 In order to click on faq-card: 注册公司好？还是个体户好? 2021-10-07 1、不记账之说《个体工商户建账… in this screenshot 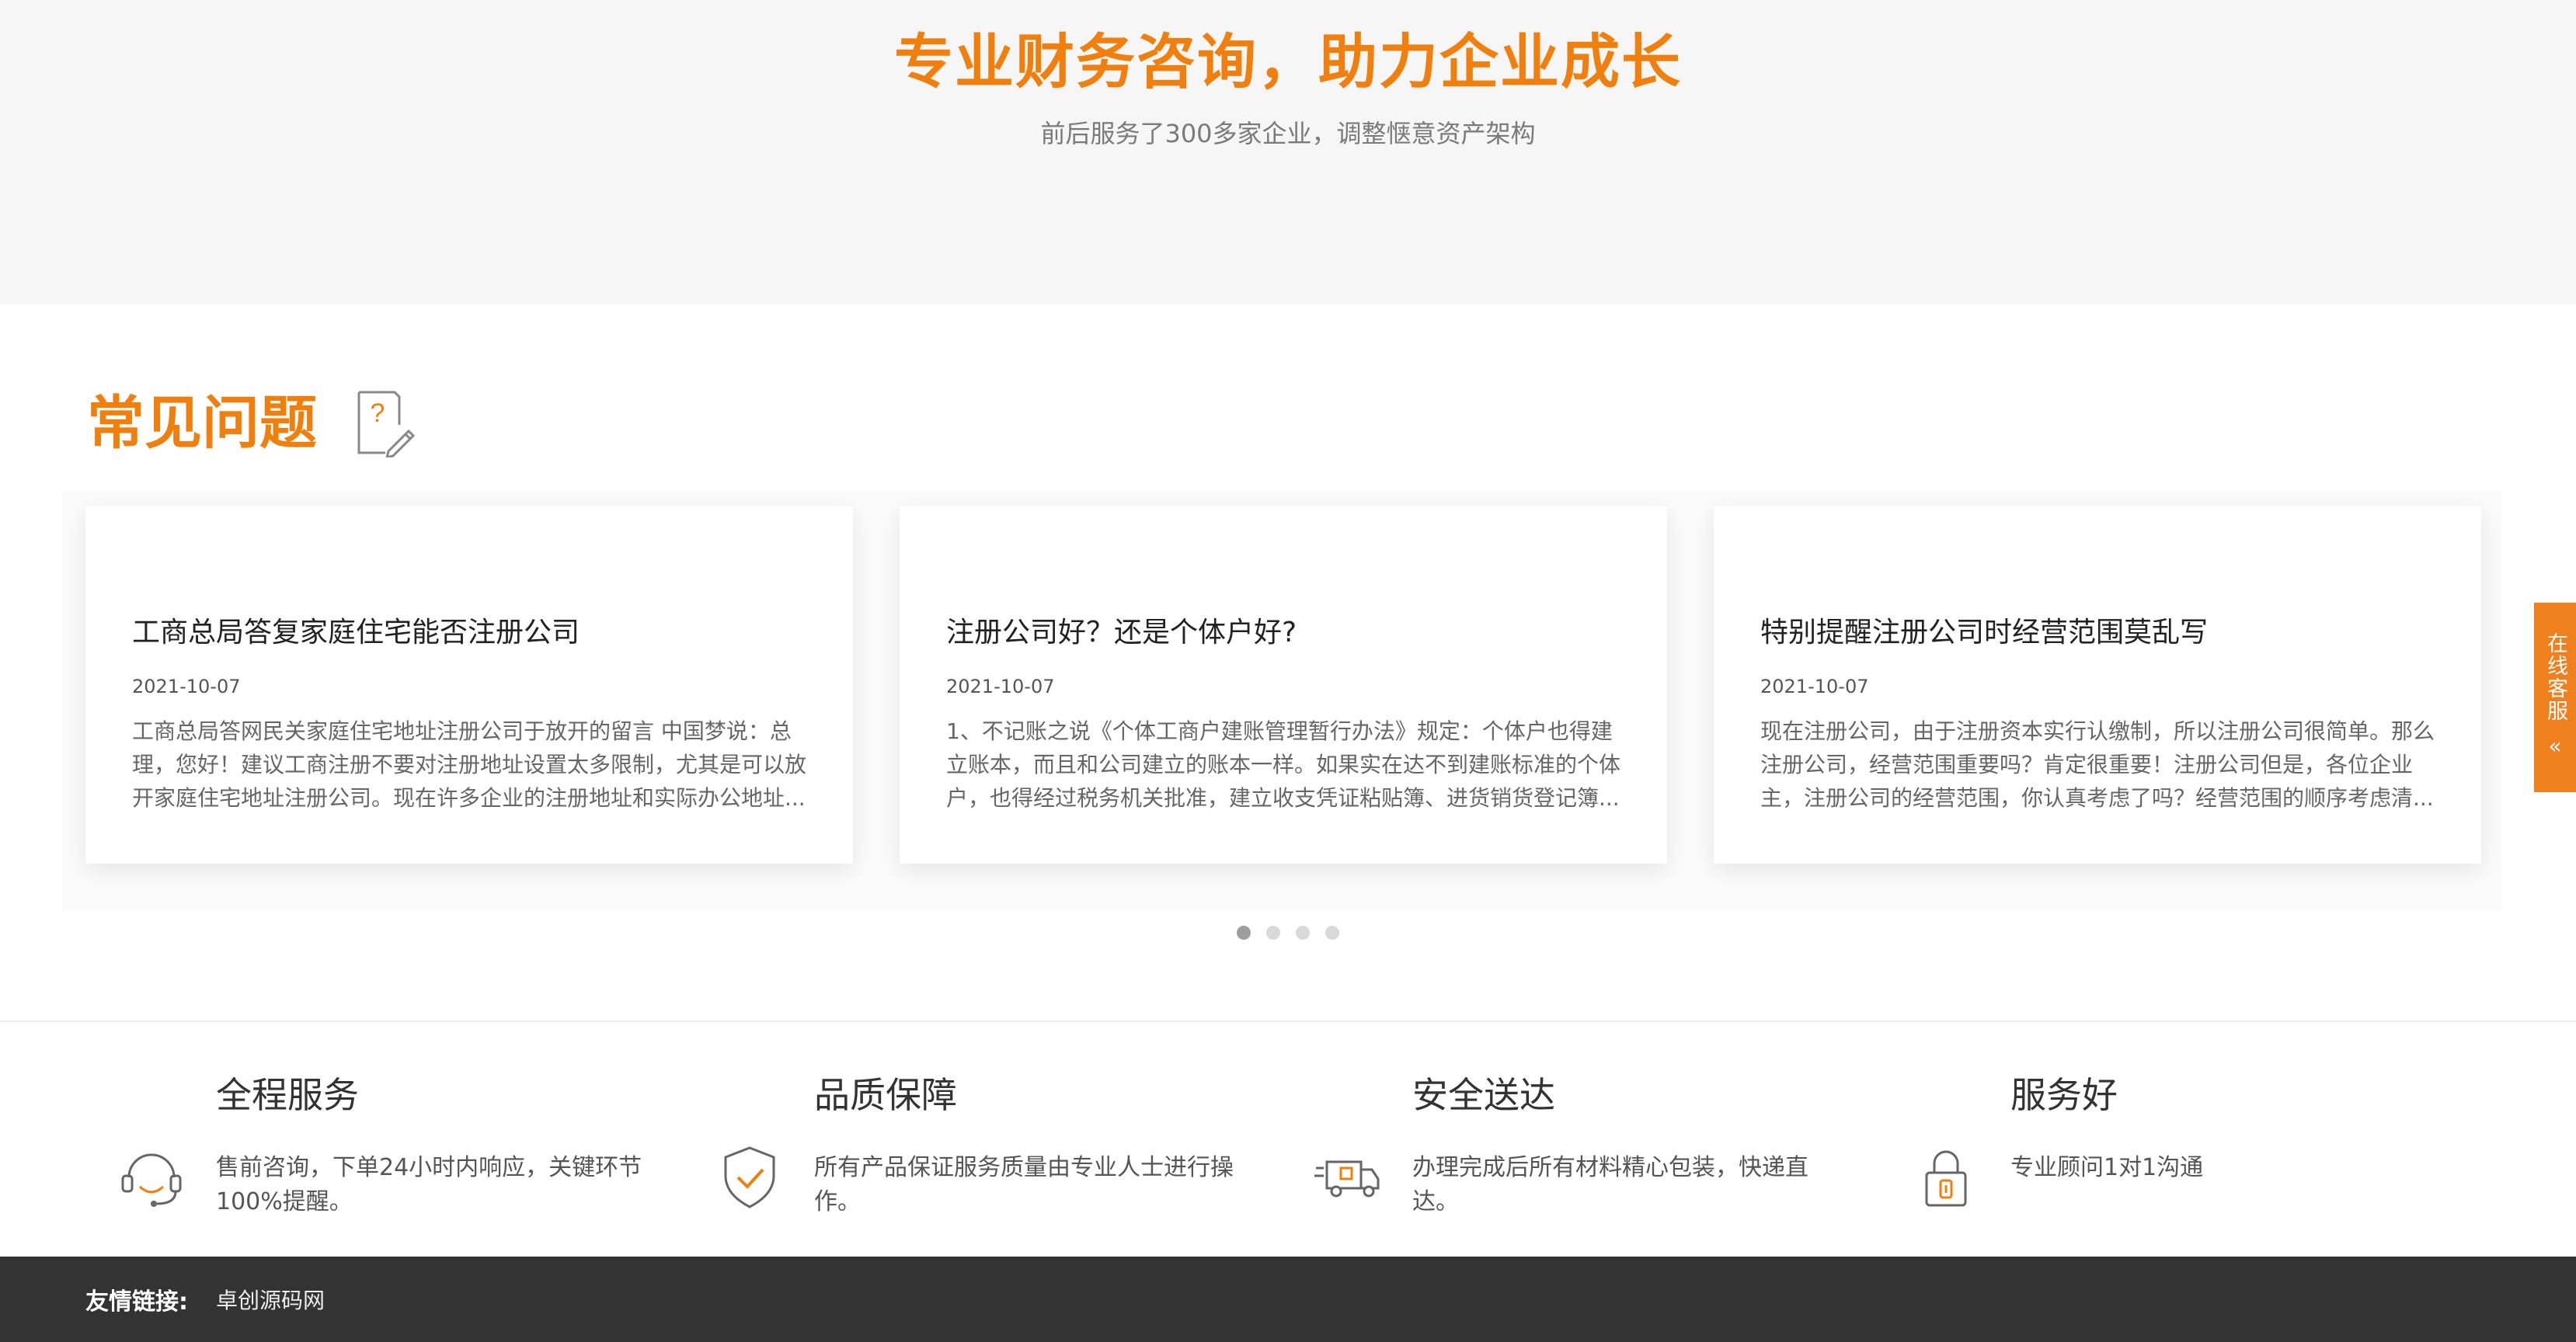, I will do `click(1284, 685)`.